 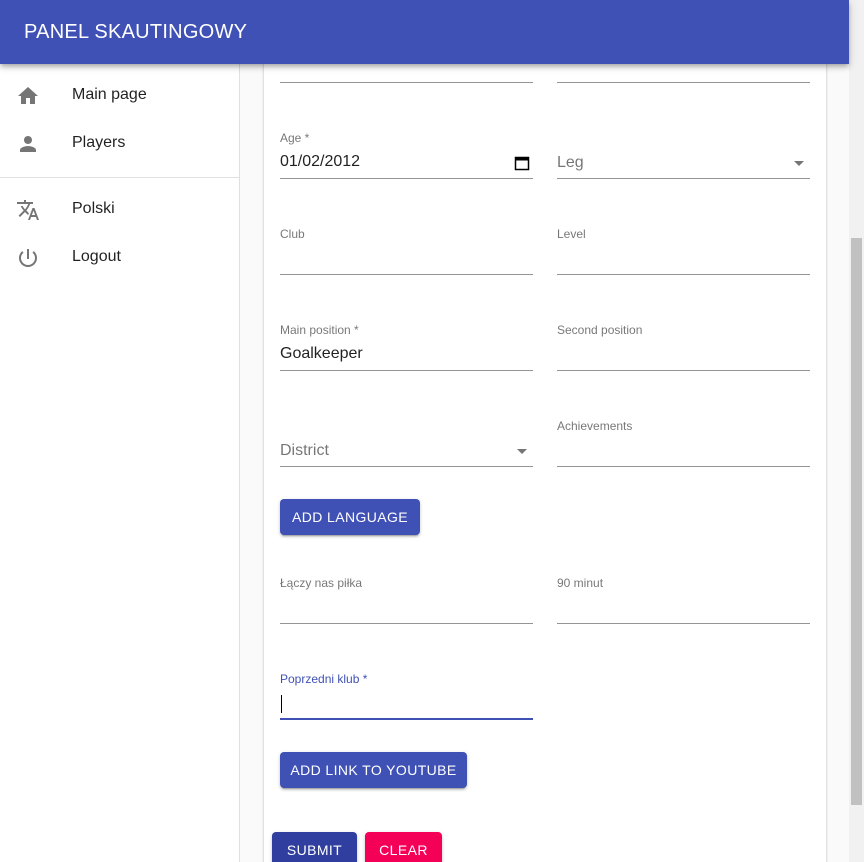 I want to click on main-position-input: Goalkeeper, so click(x=321, y=354).